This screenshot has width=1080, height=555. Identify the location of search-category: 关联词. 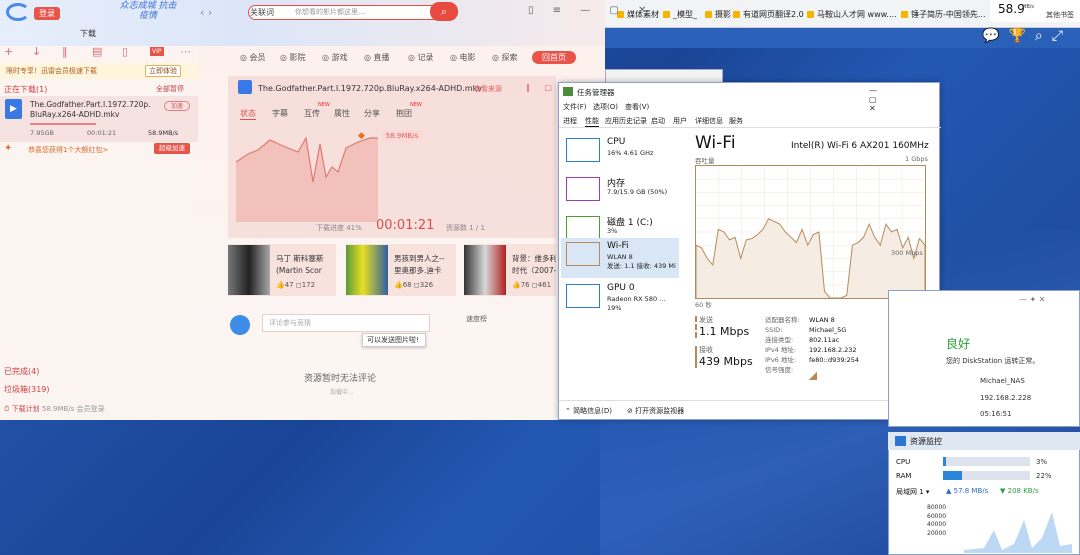
(262, 12).